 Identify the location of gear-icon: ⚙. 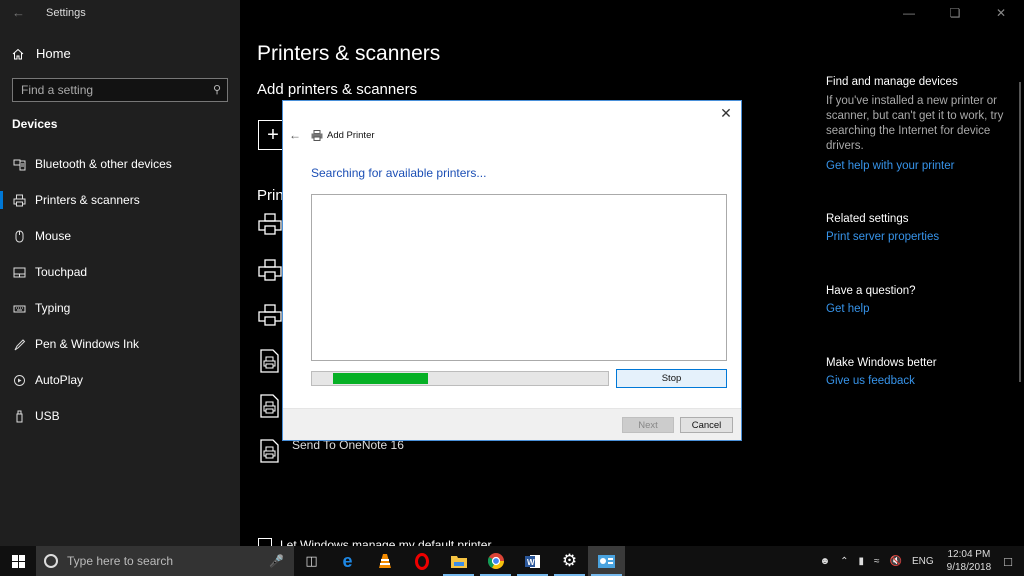
(569, 560).